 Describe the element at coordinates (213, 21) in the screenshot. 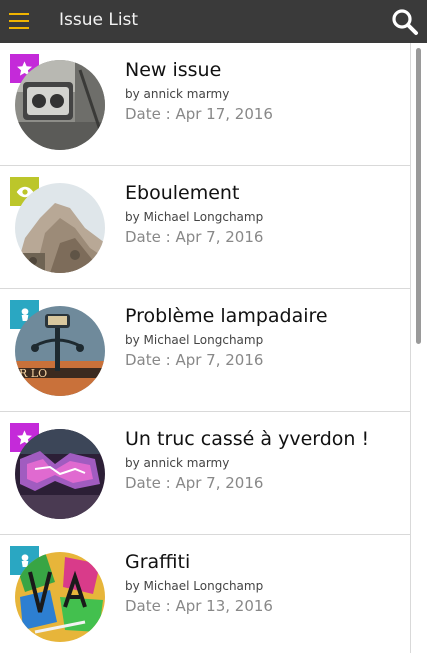

I see `top-app-bar: Issue List` at that location.